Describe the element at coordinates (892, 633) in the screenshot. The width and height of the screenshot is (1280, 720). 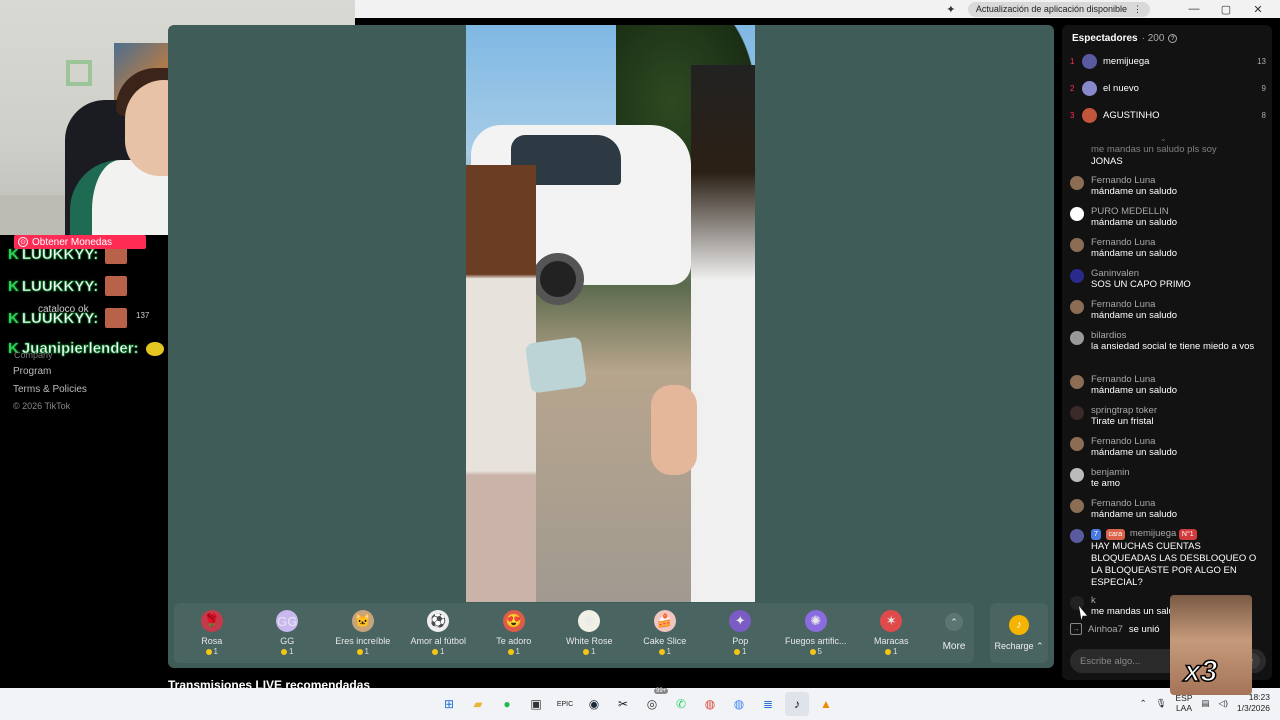
I see `gift-item: ✶ Maracas 1` at that location.